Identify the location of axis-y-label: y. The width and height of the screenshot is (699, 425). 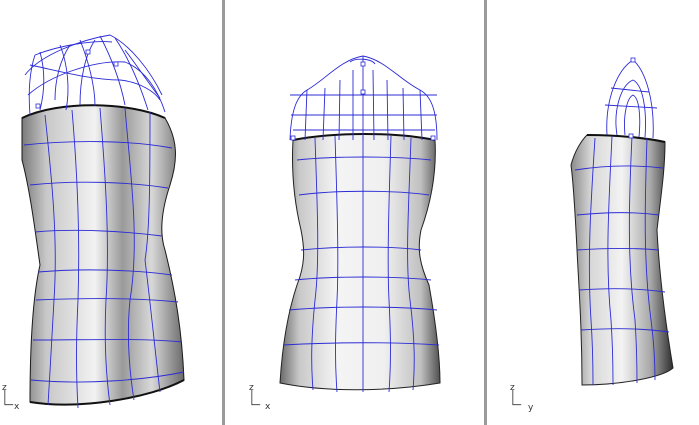
(531, 408).